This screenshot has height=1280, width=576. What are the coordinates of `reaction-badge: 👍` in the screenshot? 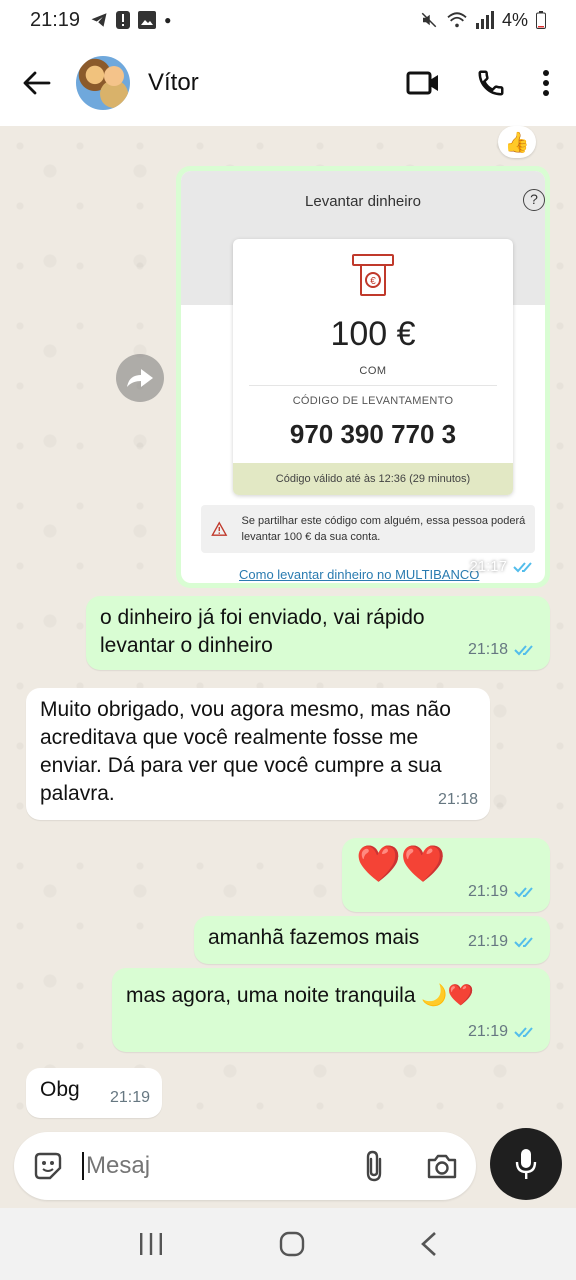 It's located at (517, 142).